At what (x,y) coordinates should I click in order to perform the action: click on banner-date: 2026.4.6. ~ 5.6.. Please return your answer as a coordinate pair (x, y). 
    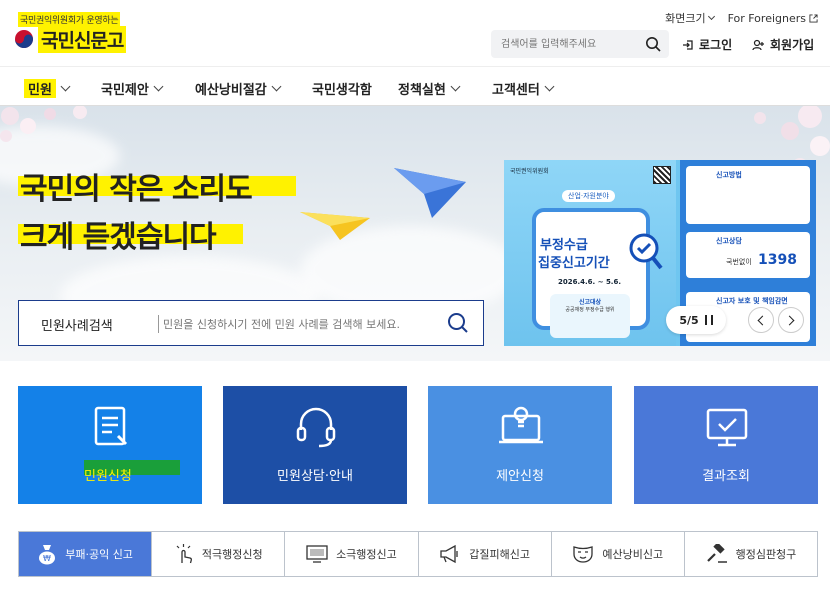
    Looking at the image, I should click on (589, 282).